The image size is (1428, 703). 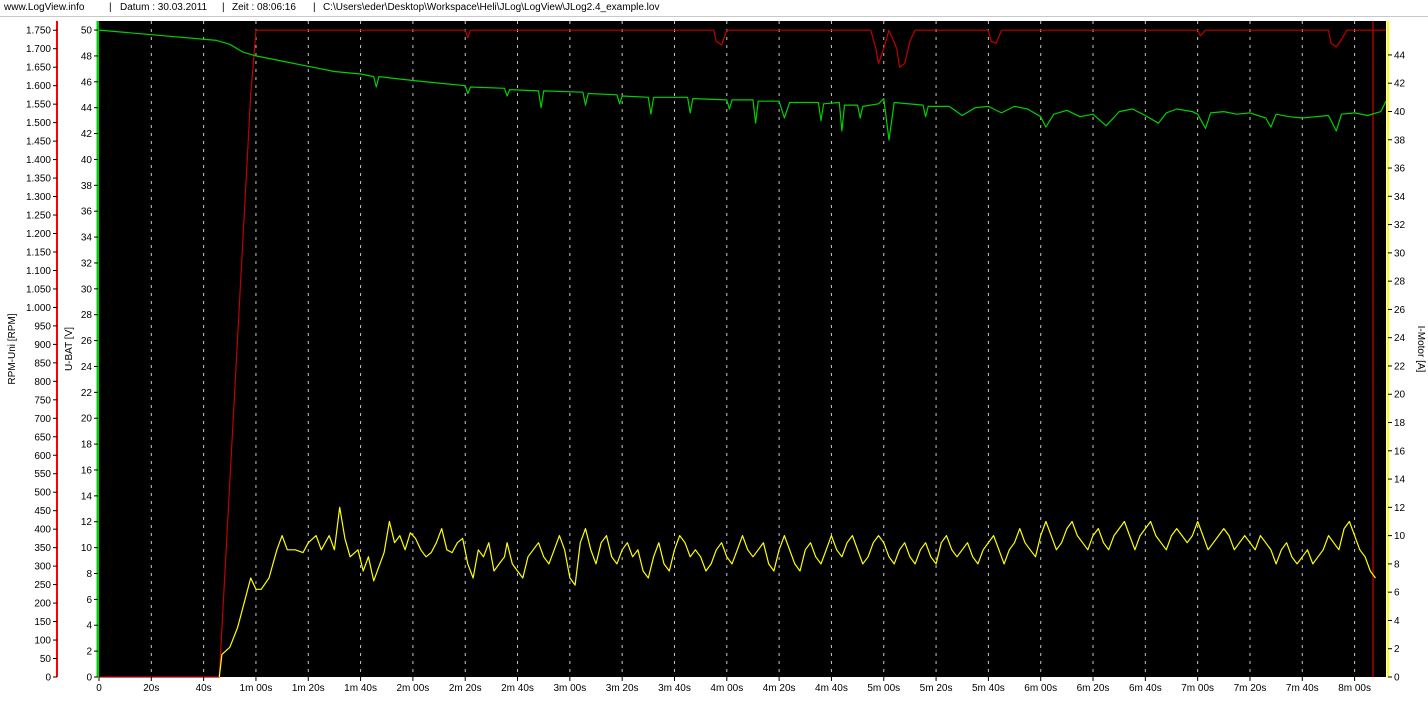 What do you see at coordinates (42, 382) in the screenshot?
I see `rpm-tick-label: 800` at bounding box center [42, 382].